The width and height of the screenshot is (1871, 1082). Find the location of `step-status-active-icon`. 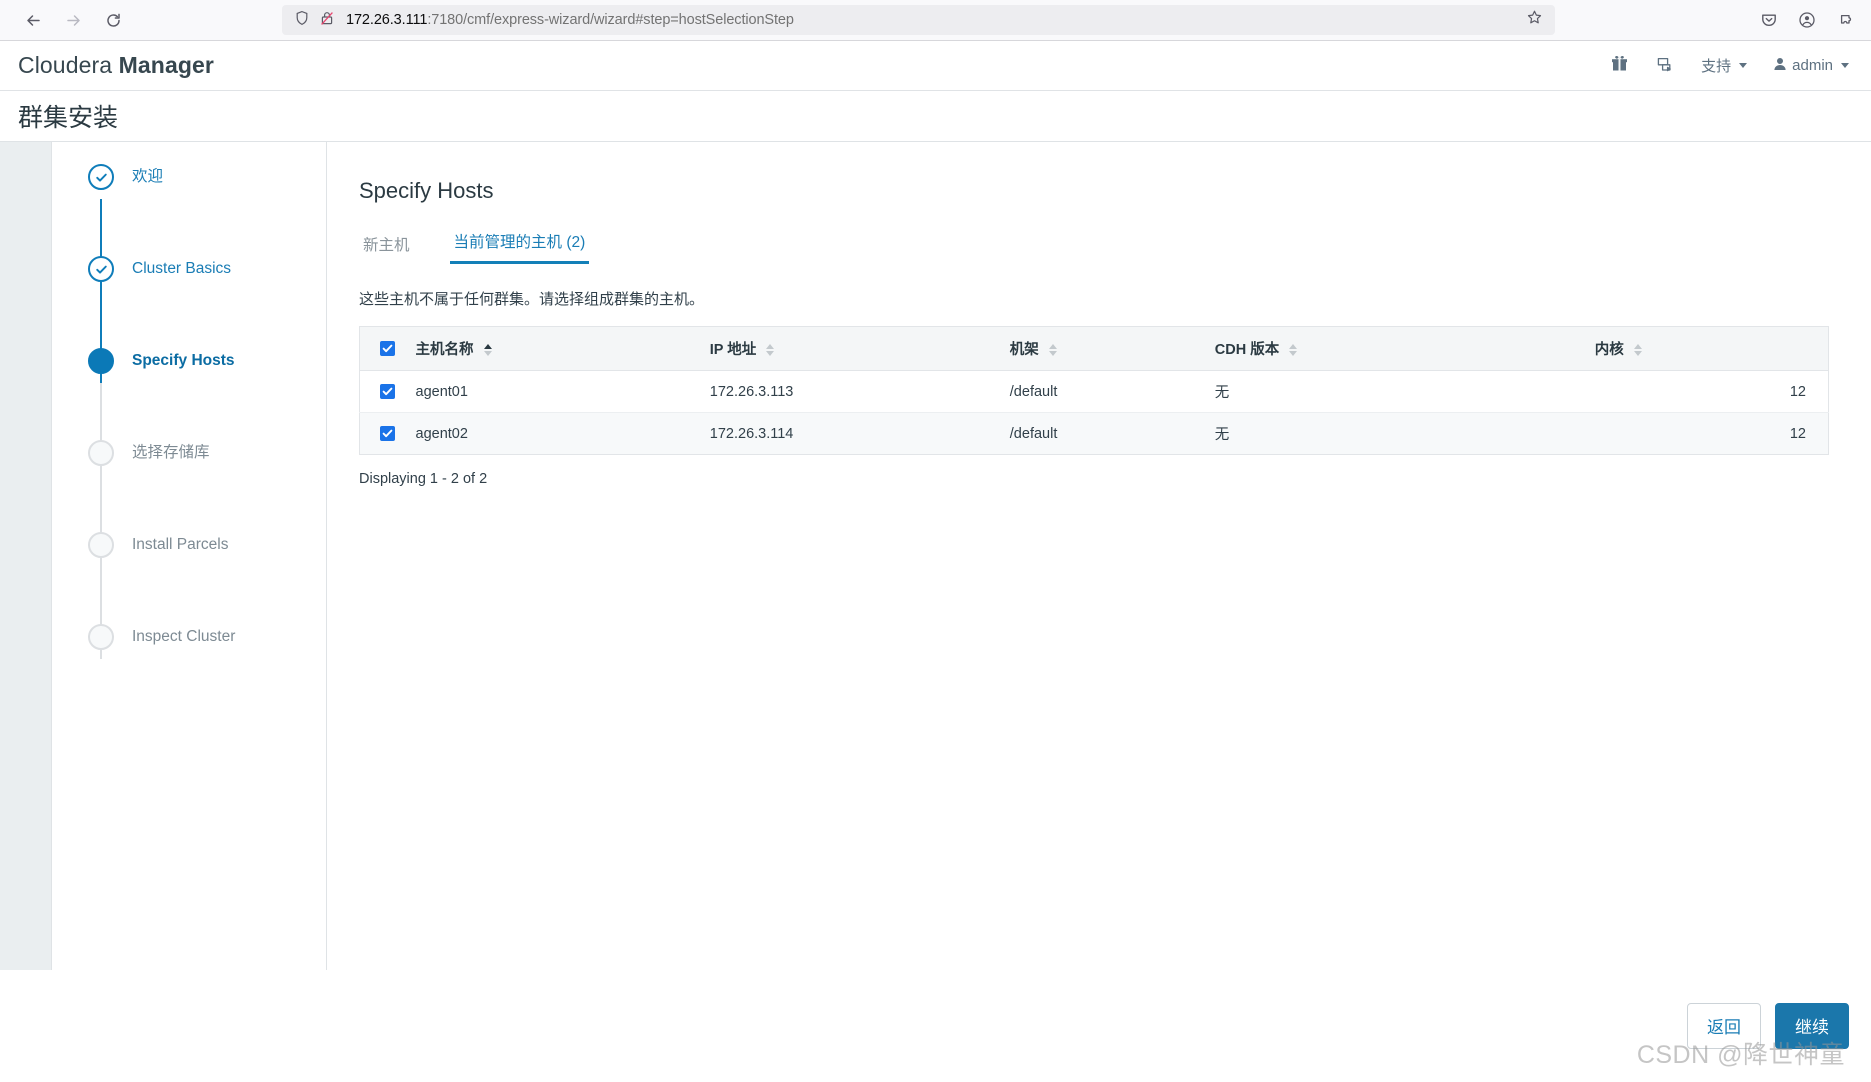

step-status-active-icon is located at coordinates (101, 361).